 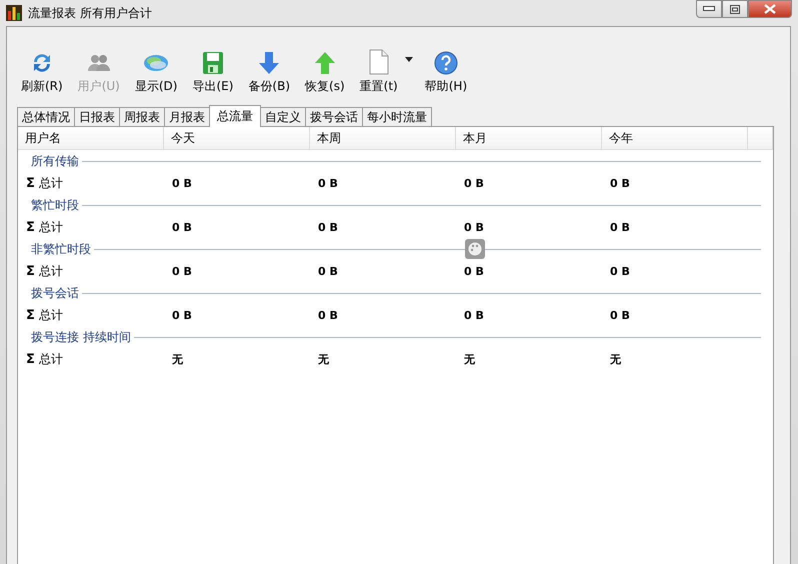 What do you see at coordinates (187, 116) in the screenshot?
I see `tab: 月报表` at bounding box center [187, 116].